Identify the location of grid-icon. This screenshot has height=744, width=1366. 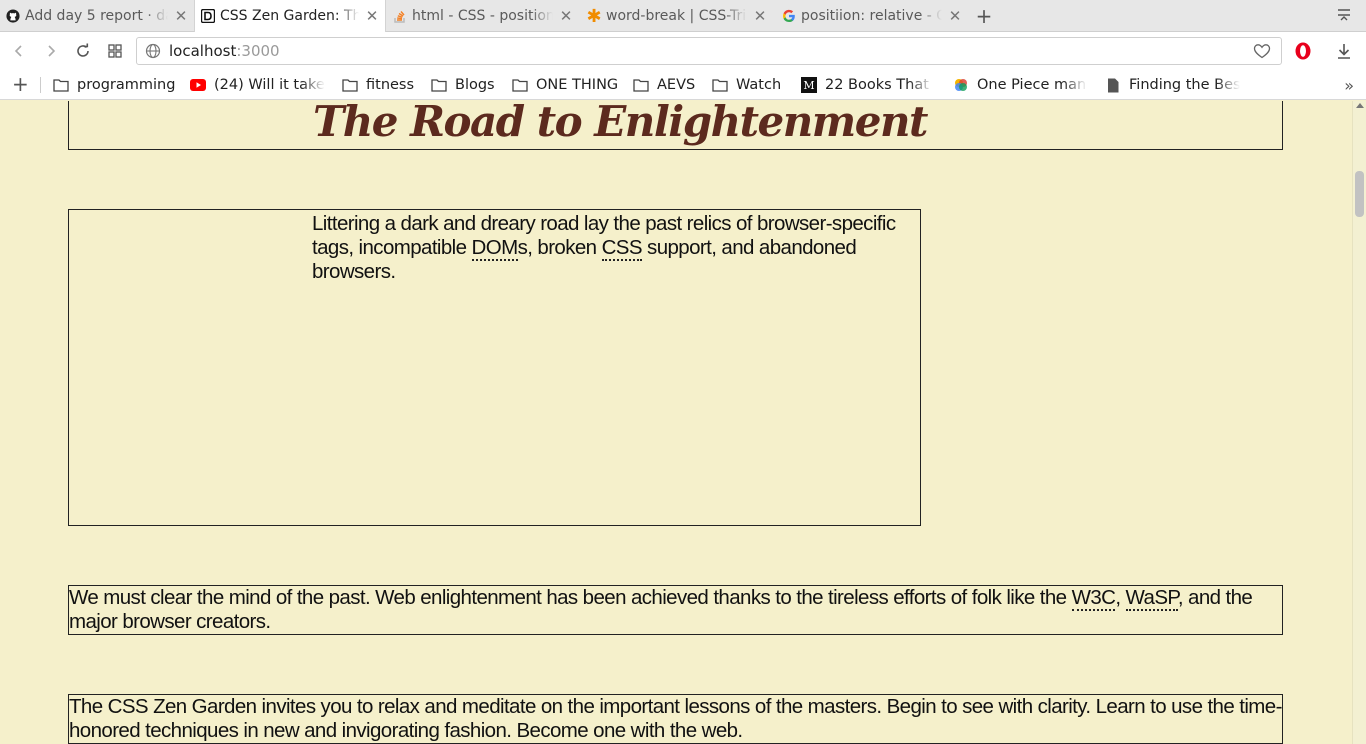
(115, 51).